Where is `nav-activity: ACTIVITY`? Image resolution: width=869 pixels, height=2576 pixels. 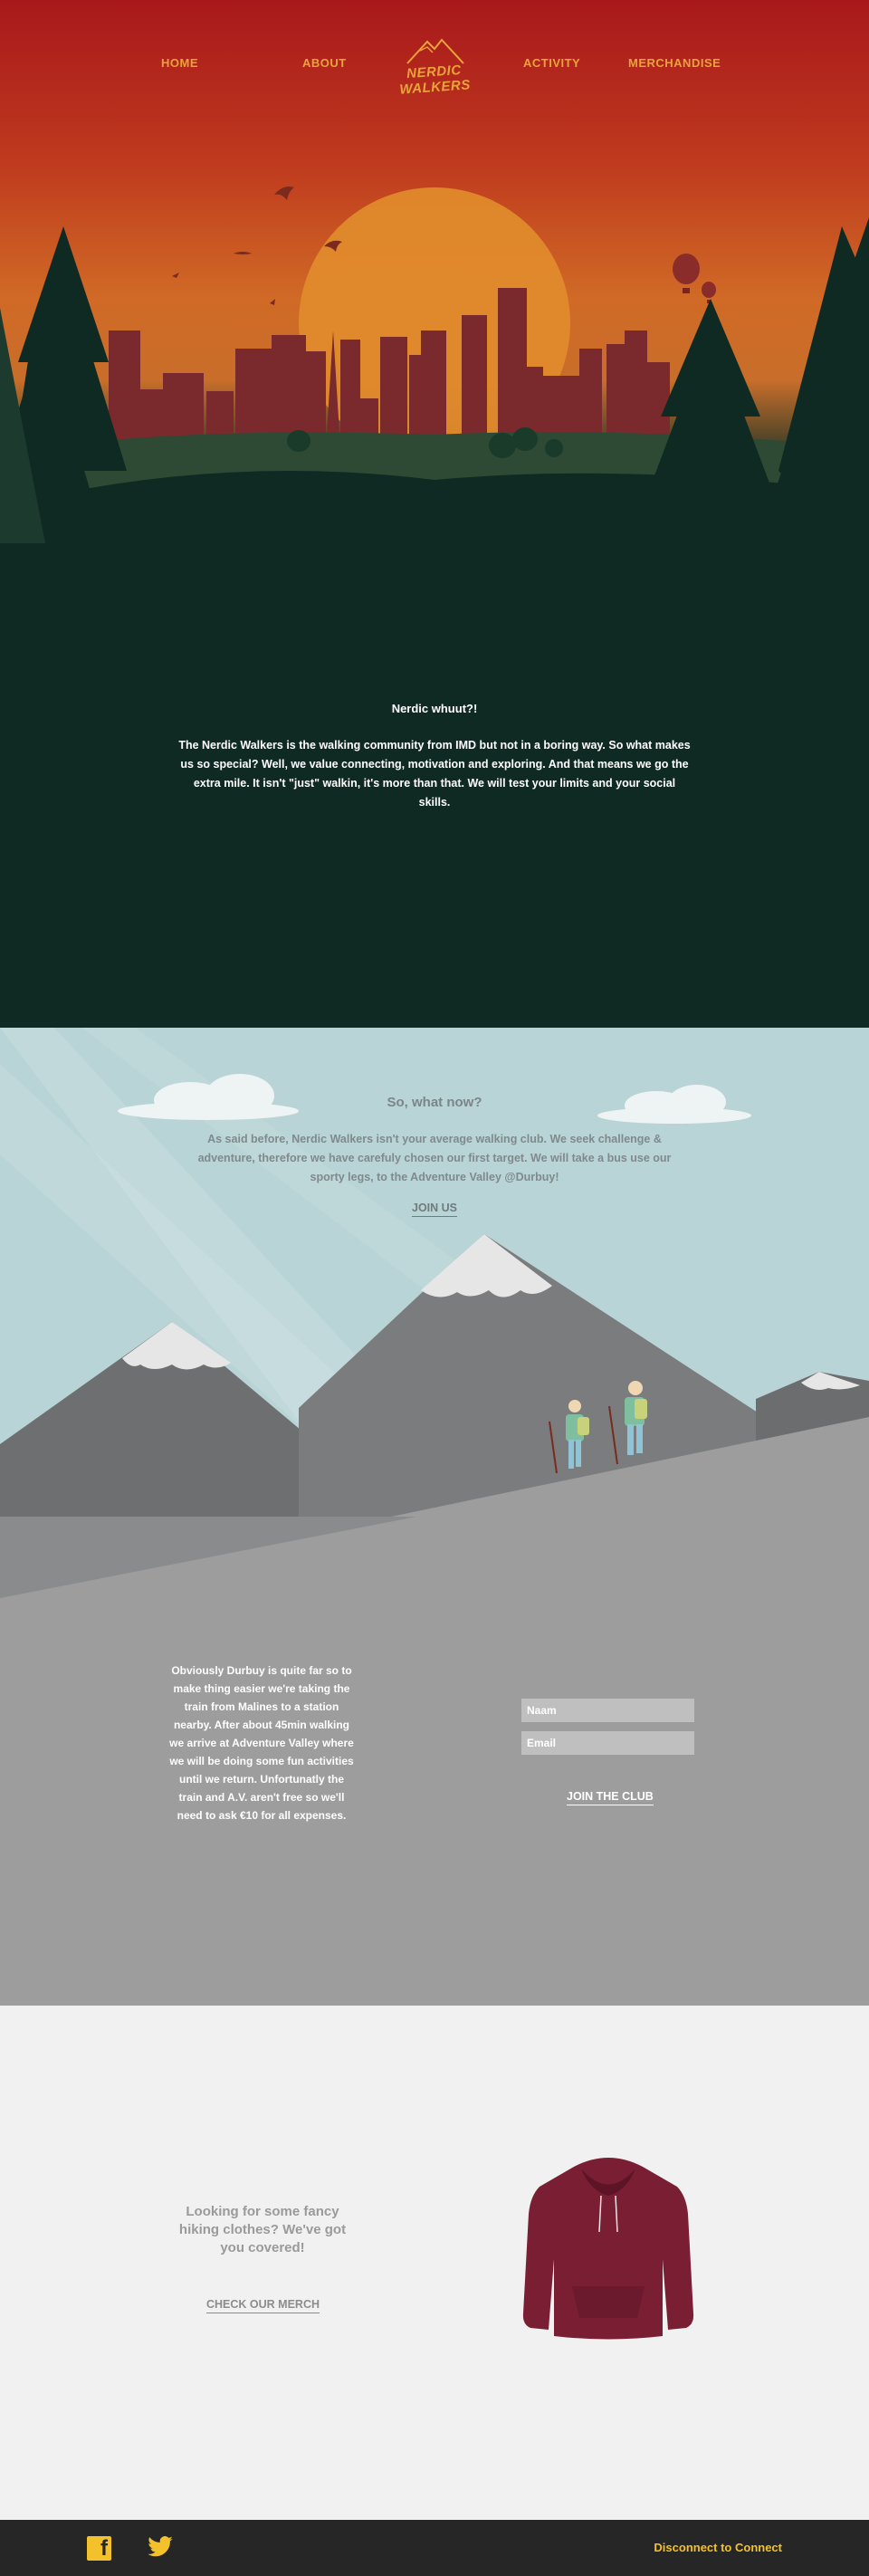 nav-activity: ACTIVITY is located at coordinates (551, 63).